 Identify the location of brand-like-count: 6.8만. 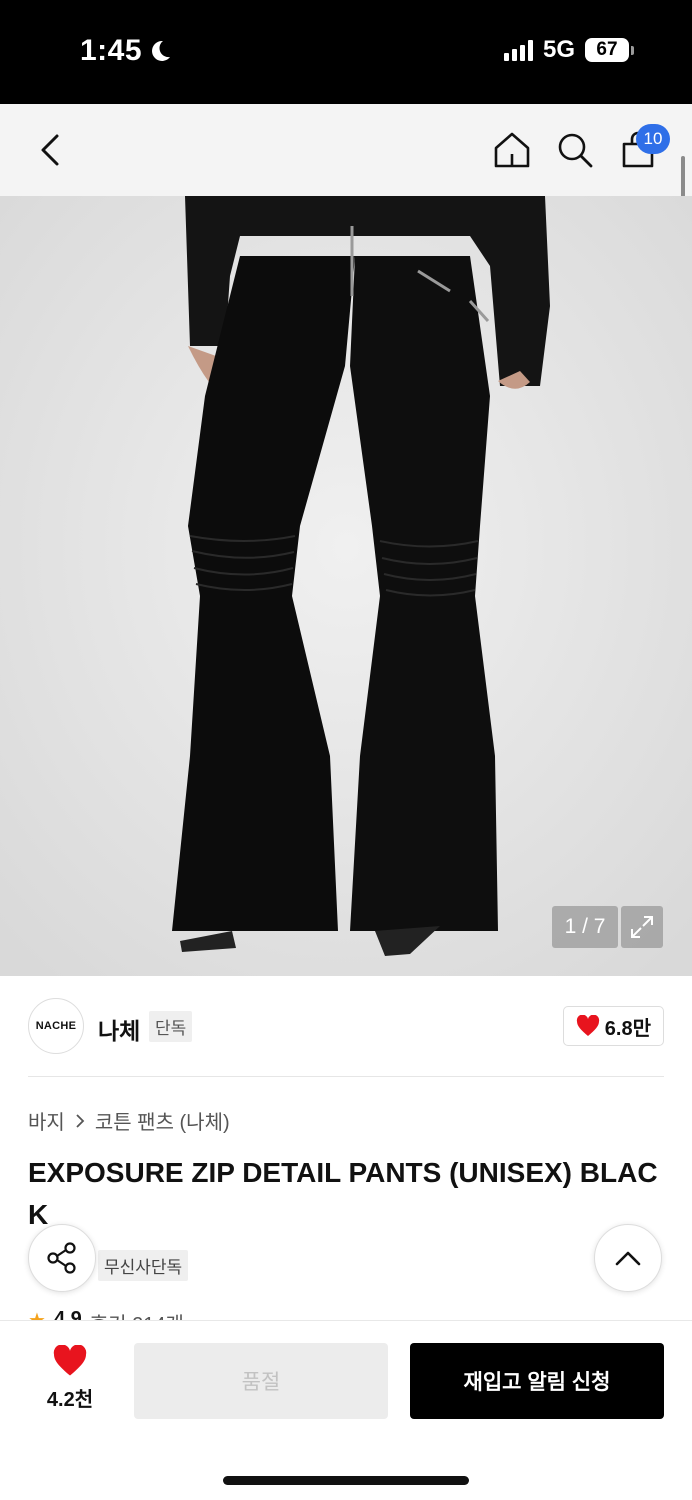
(627, 1028).